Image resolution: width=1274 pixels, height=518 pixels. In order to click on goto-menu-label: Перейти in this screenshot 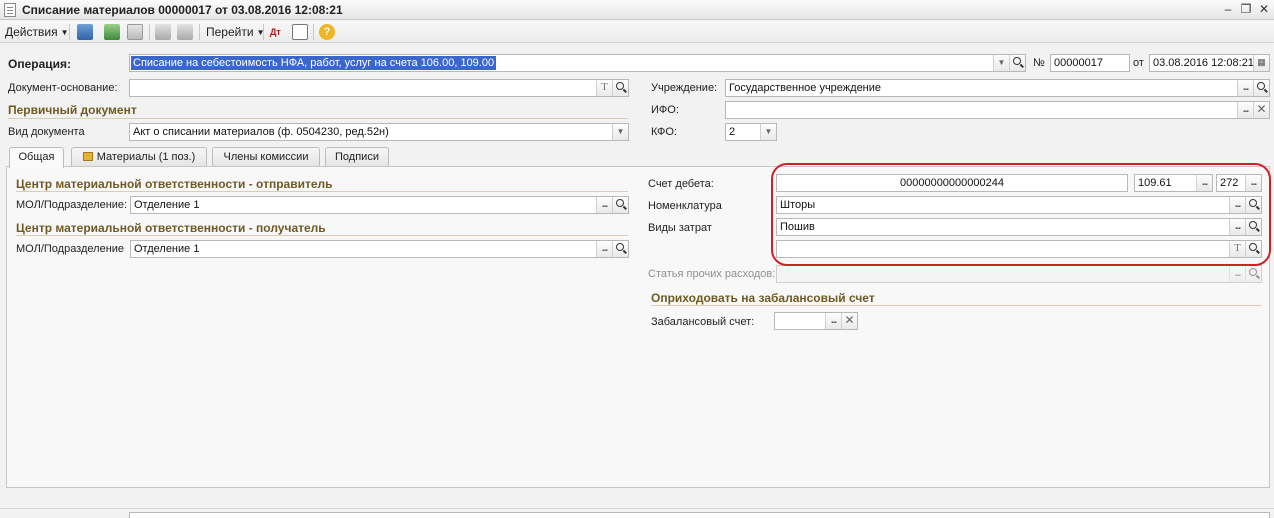, I will do `click(230, 32)`.